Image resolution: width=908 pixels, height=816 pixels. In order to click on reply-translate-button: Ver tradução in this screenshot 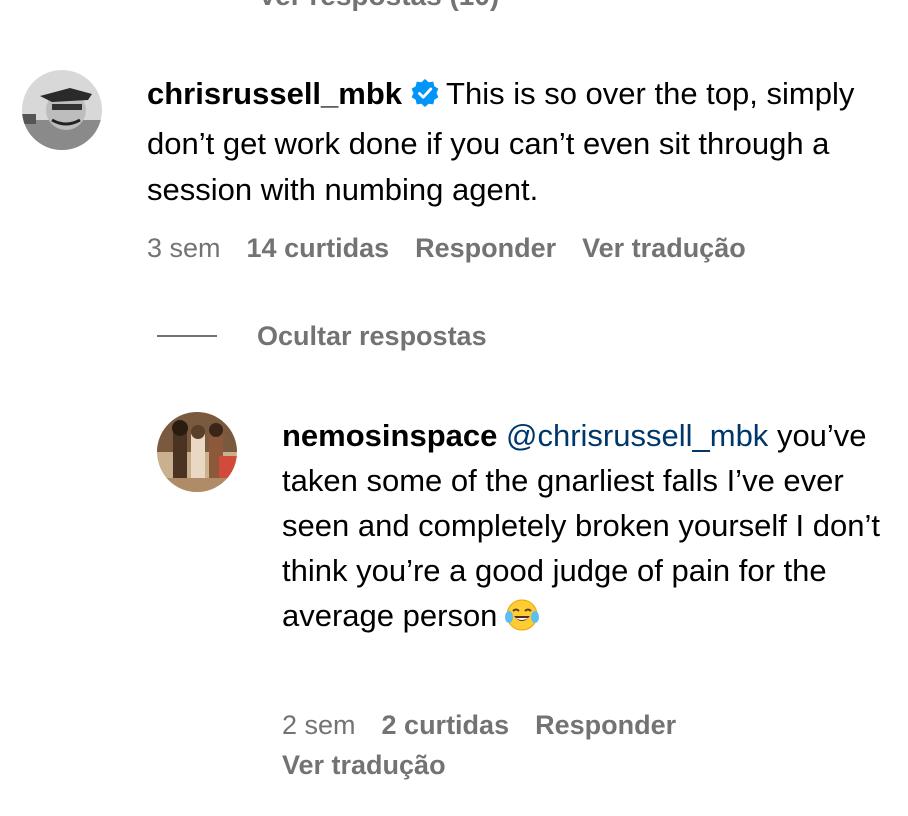, I will do `click(364, 765)`.